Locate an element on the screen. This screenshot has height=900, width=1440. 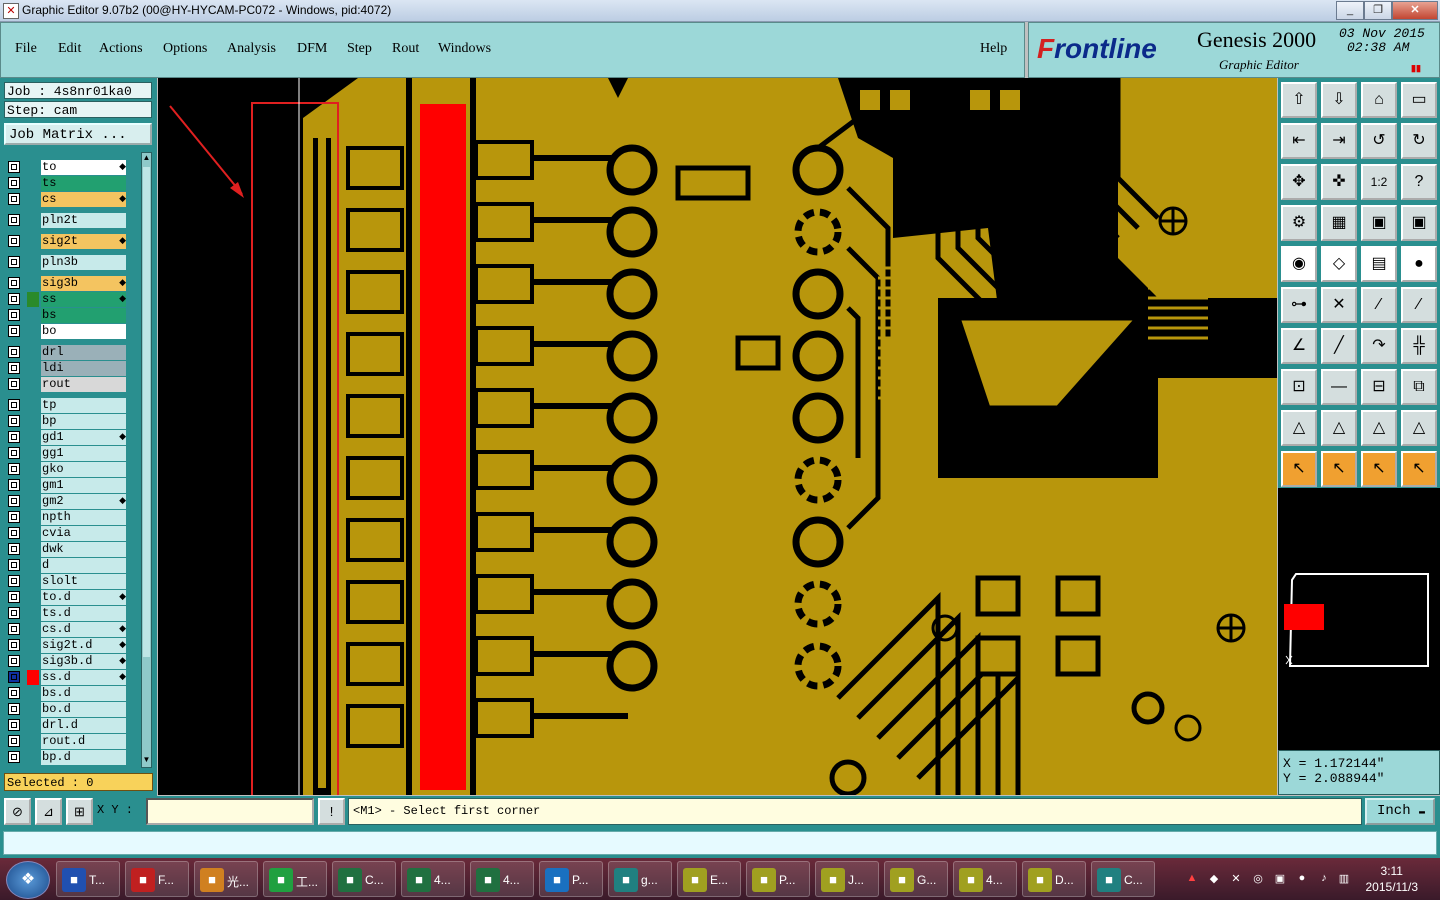
measure-icon: ⊿ is located at coordinates (48, 811).